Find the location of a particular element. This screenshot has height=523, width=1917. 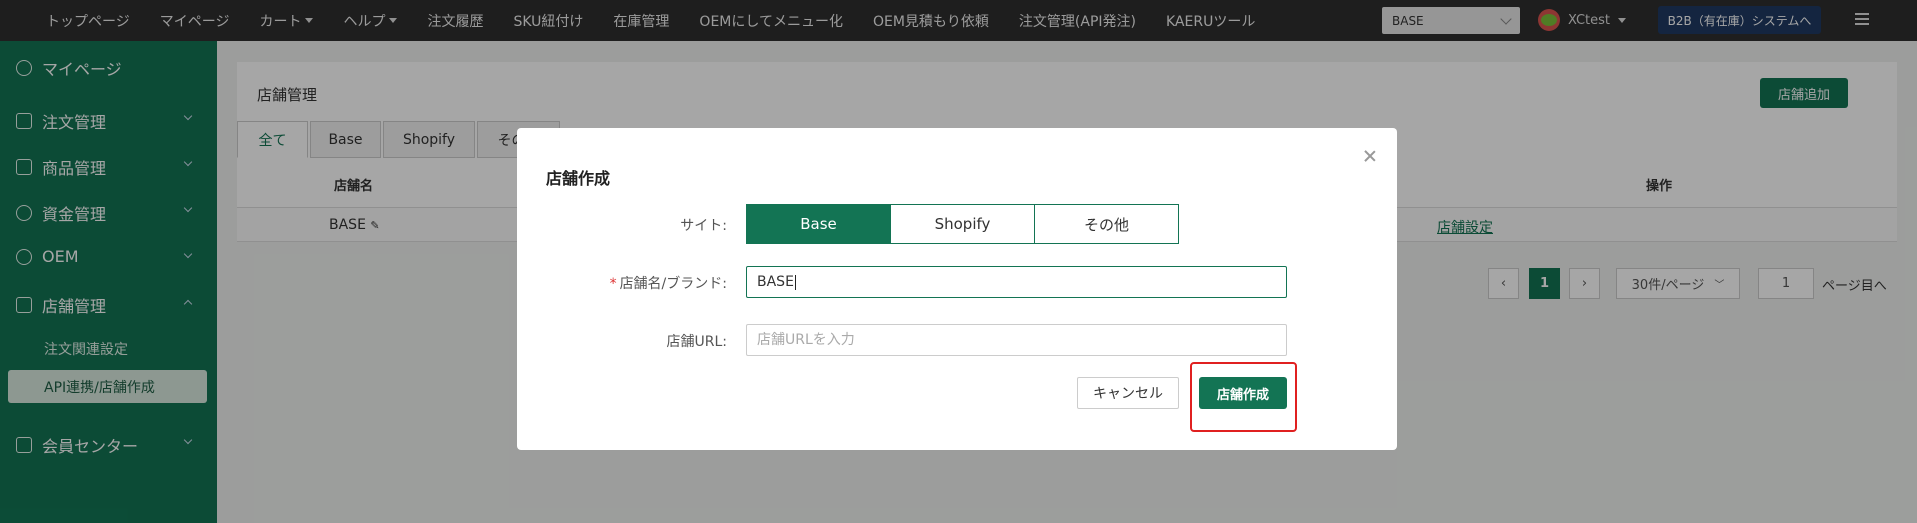

store-name-label-text: 店舗名/ブランド: is located at coordinates (673, 284).